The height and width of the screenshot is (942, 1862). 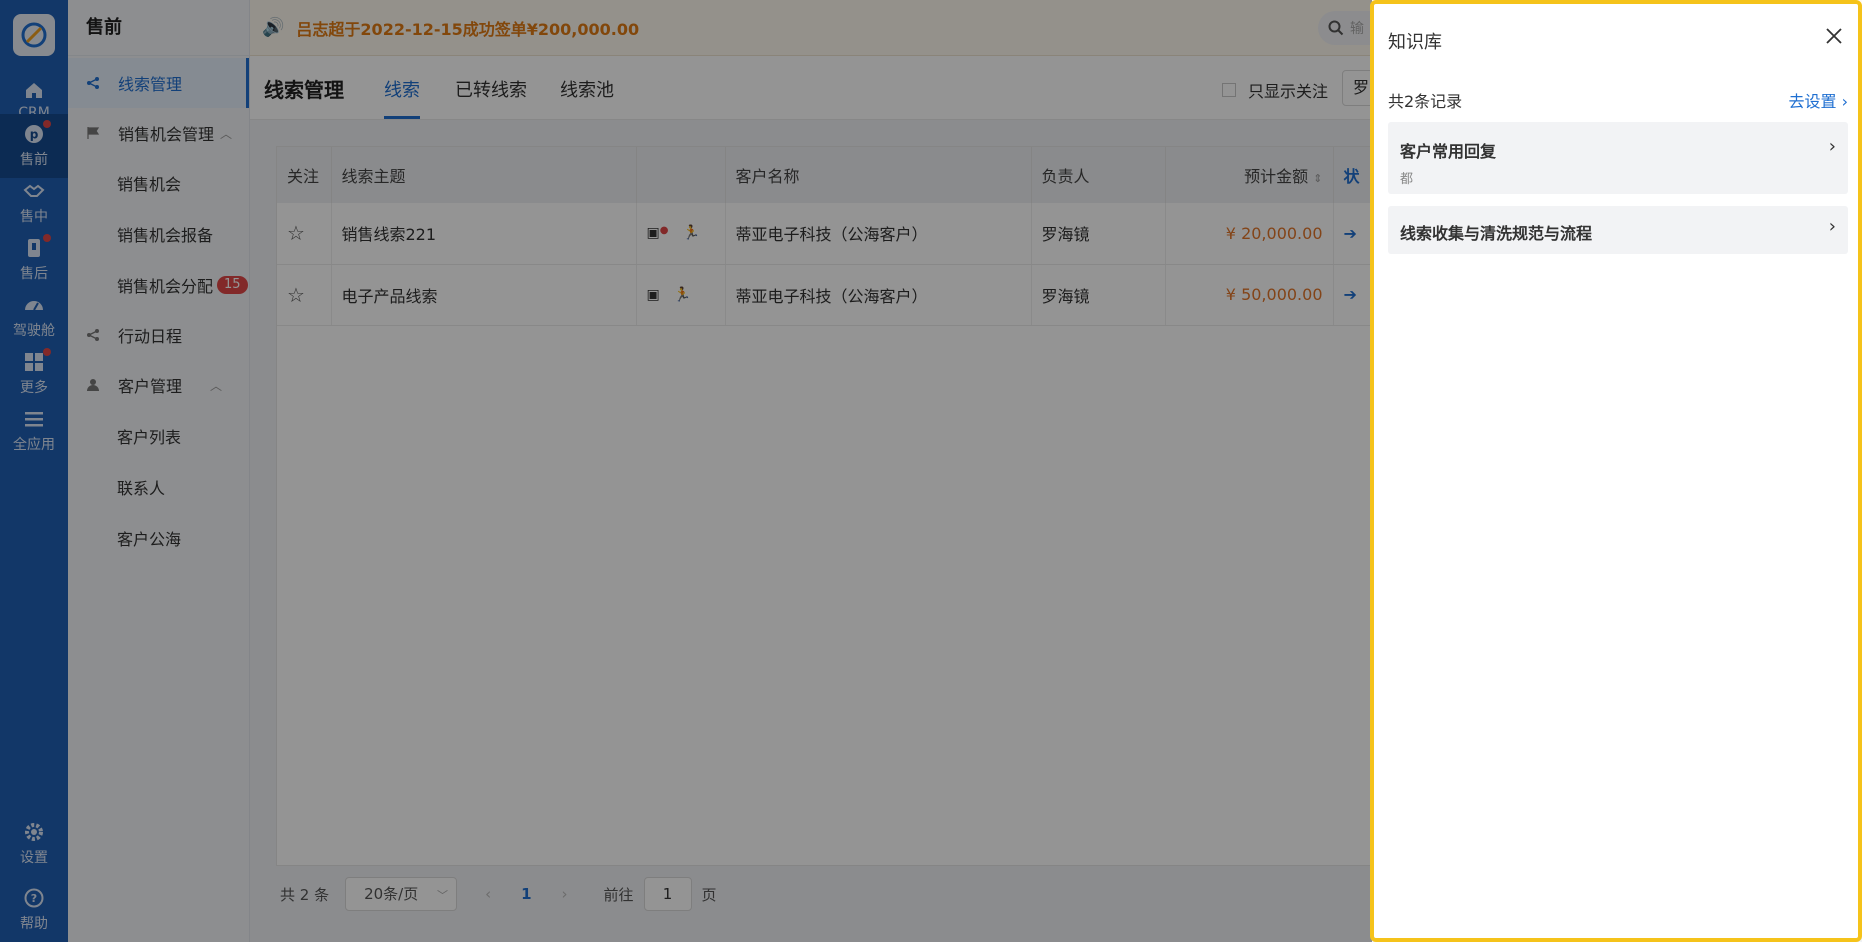 What do you see at coordinates (1812, 101) in the screenshot?
I see `settings-link-label: 去设置` at bounding box center [1812, 101].